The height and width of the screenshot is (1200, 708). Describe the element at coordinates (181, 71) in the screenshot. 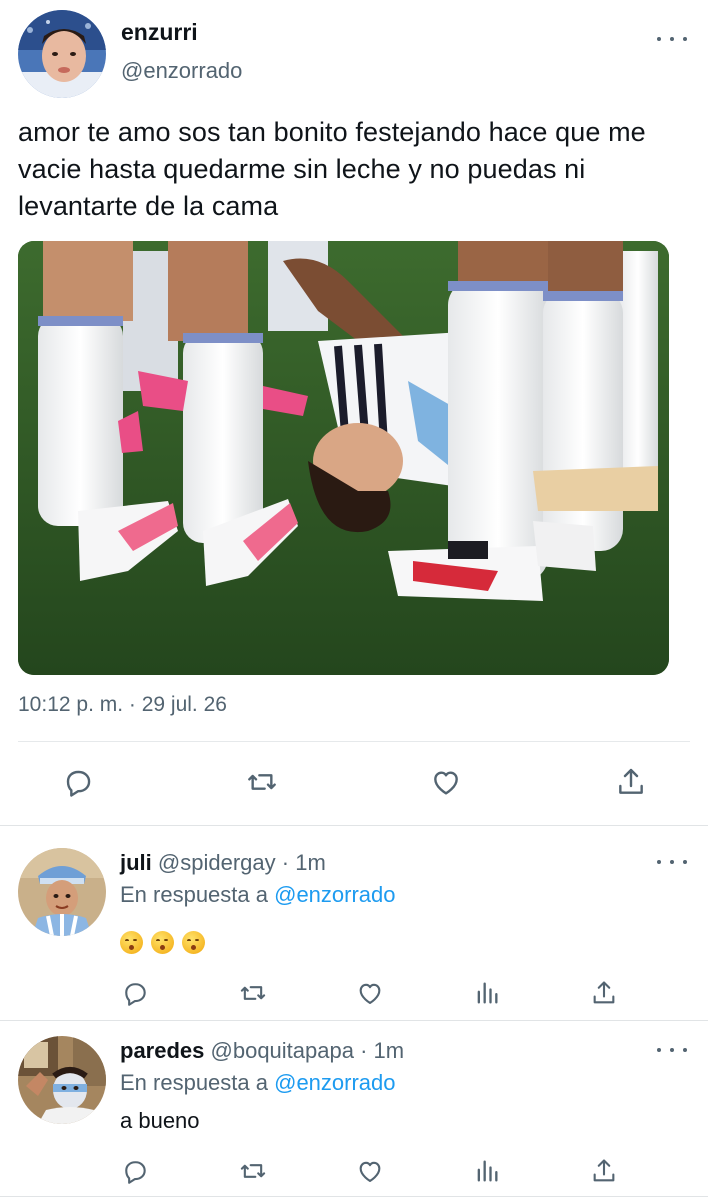

I see `author-handle: @enzorrado` at that location.